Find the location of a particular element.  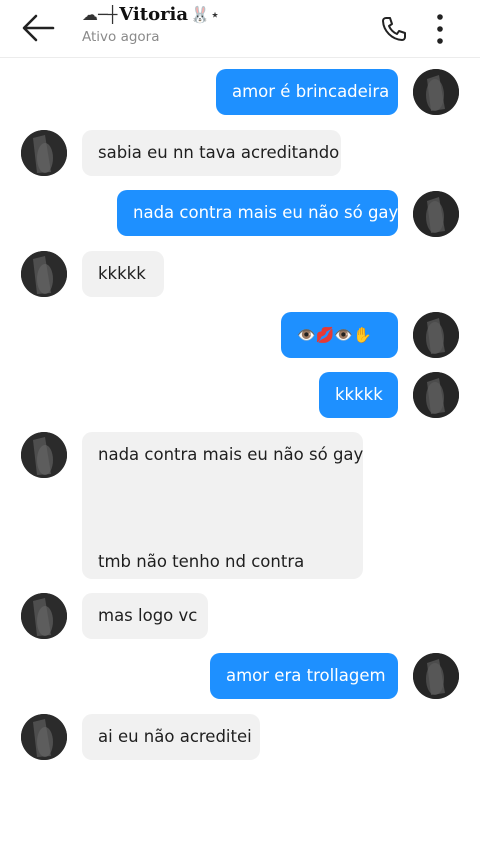

message-bubble-incoming: ai eu não acreditei is located at coordinates (171, 737).